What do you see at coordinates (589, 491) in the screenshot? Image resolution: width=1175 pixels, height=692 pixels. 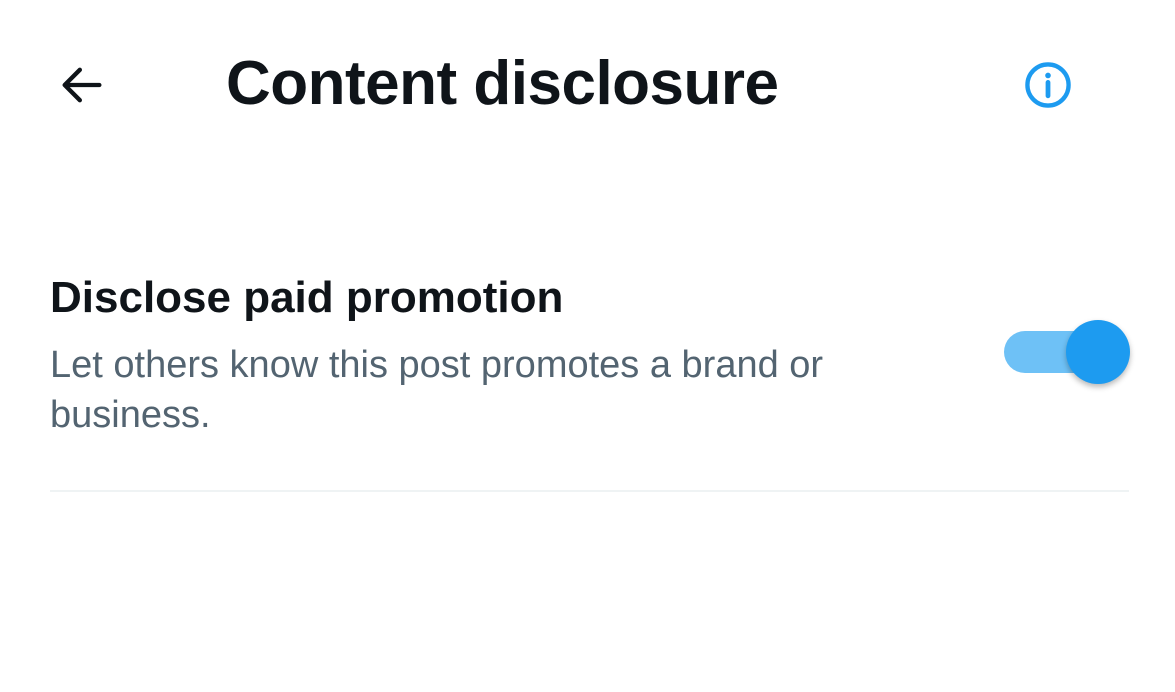 I see `divider` at bounding box center [589, 491].